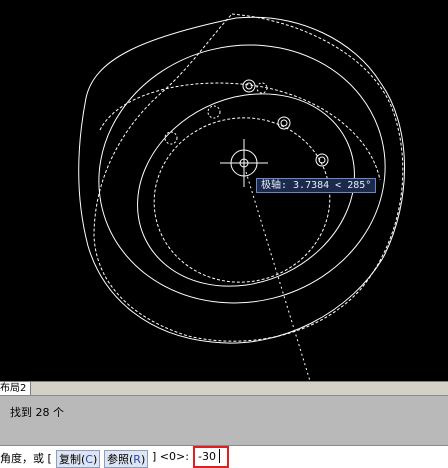  Describe the element at coordinates (207, 456) in the screenshot. I see `command-value: -30` at that location.